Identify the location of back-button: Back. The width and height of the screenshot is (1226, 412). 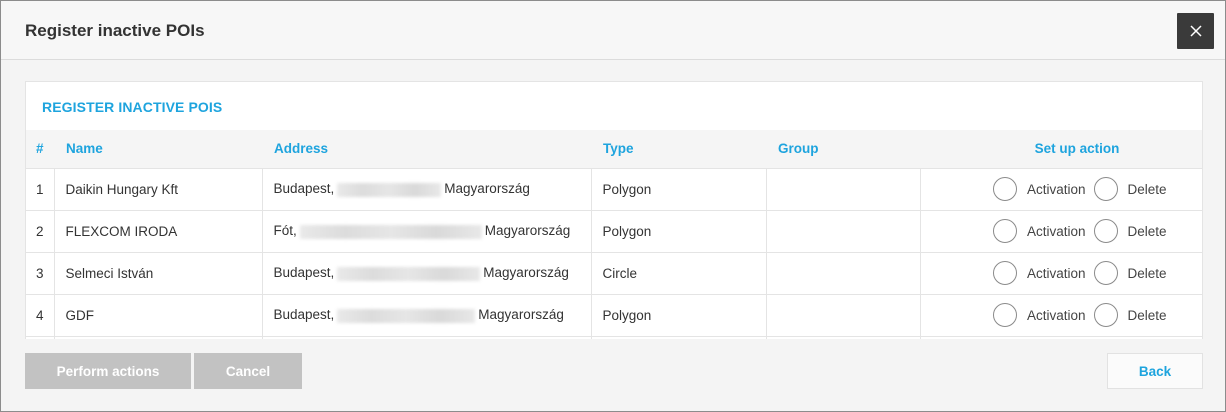
(1155, 371).